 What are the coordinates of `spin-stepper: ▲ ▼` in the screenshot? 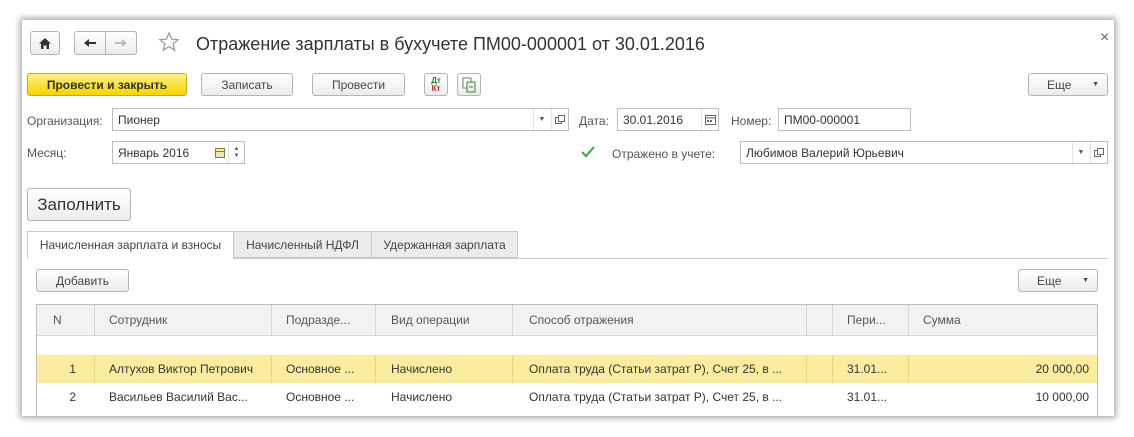 It's located at (236, 152).